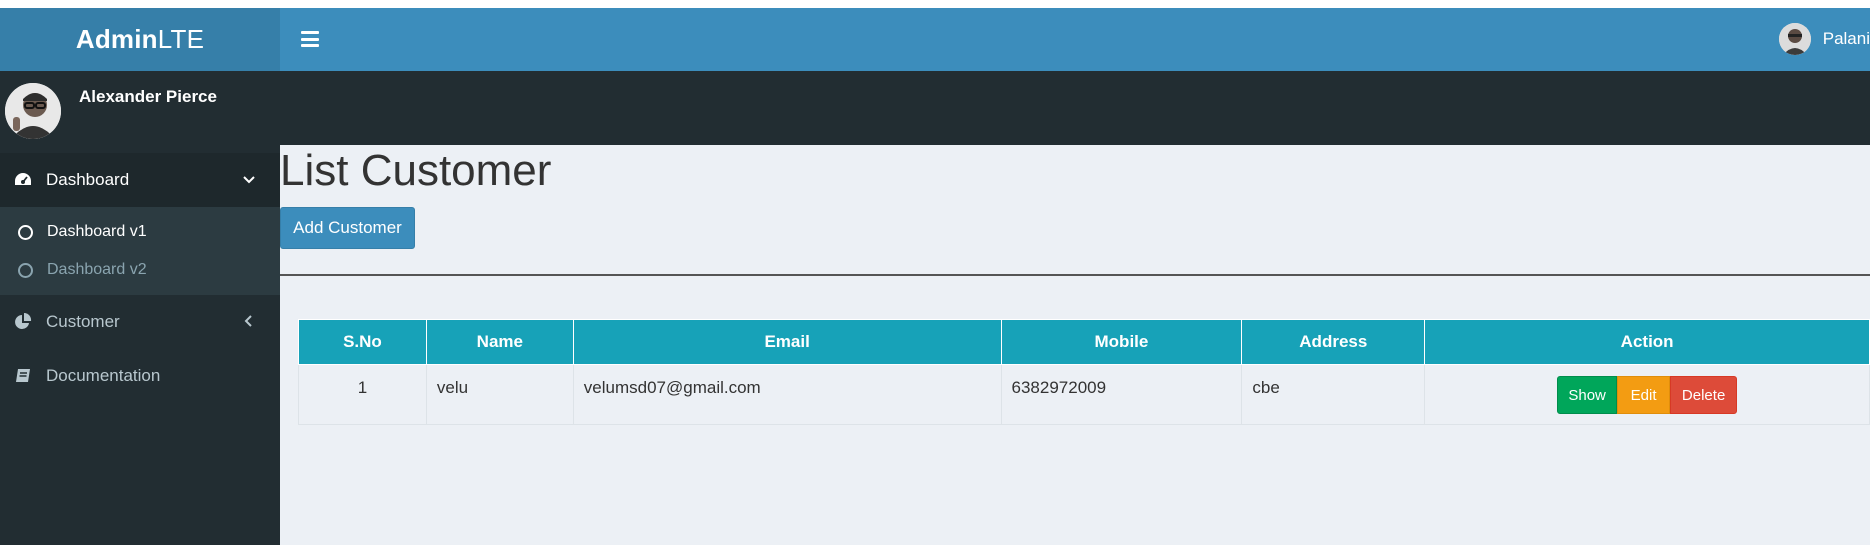 The width and height of the screenshot is (1870, 545). Describe the element at coordinates (1075, 39) in the screenshot. I see `top-navbar: Palani` at that location.